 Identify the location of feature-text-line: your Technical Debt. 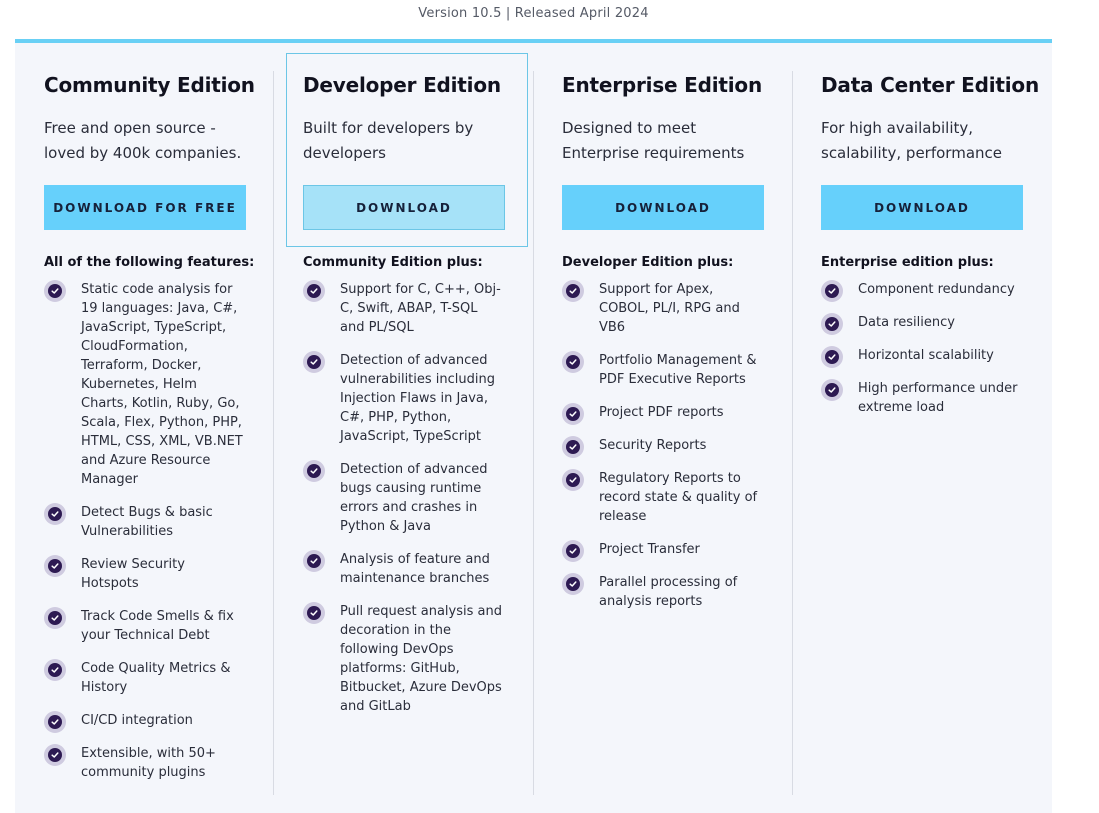
(145, 635).